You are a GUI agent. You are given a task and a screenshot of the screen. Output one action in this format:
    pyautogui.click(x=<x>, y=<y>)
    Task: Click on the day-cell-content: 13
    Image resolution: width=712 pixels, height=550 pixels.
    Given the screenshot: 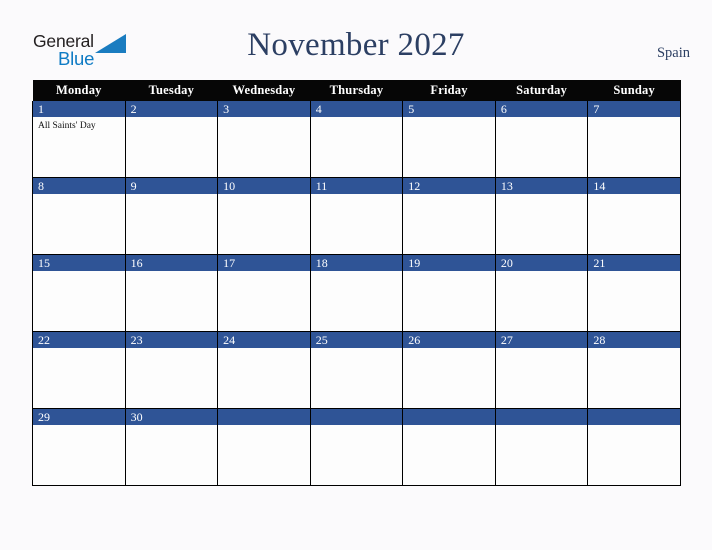 What is the action you would take?
    pyautogui.click(x=541, y=216)
    